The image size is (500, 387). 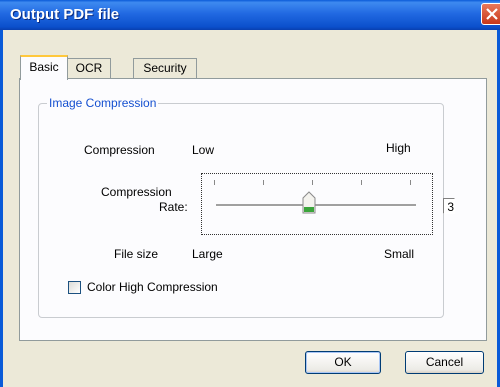 I want to click on close-icon, so click(x=492, y=14).